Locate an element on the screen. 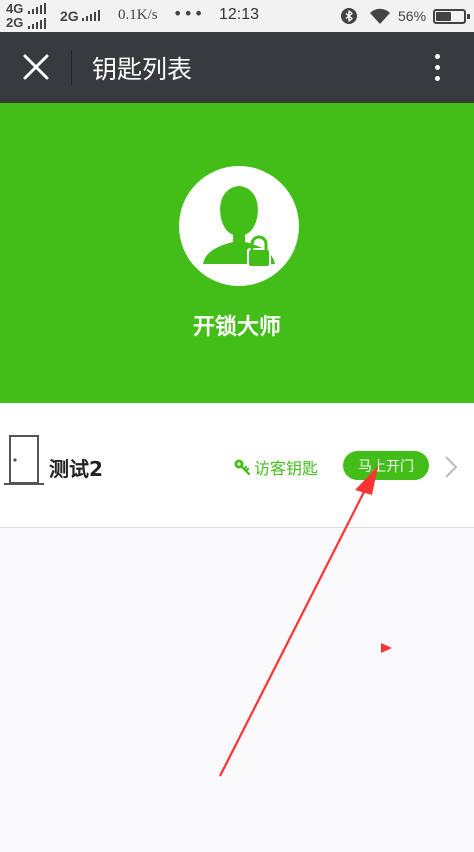 Image resolution: width=474 pixels, height=852 pixels. battery-level is located at coordinates (443, 16).